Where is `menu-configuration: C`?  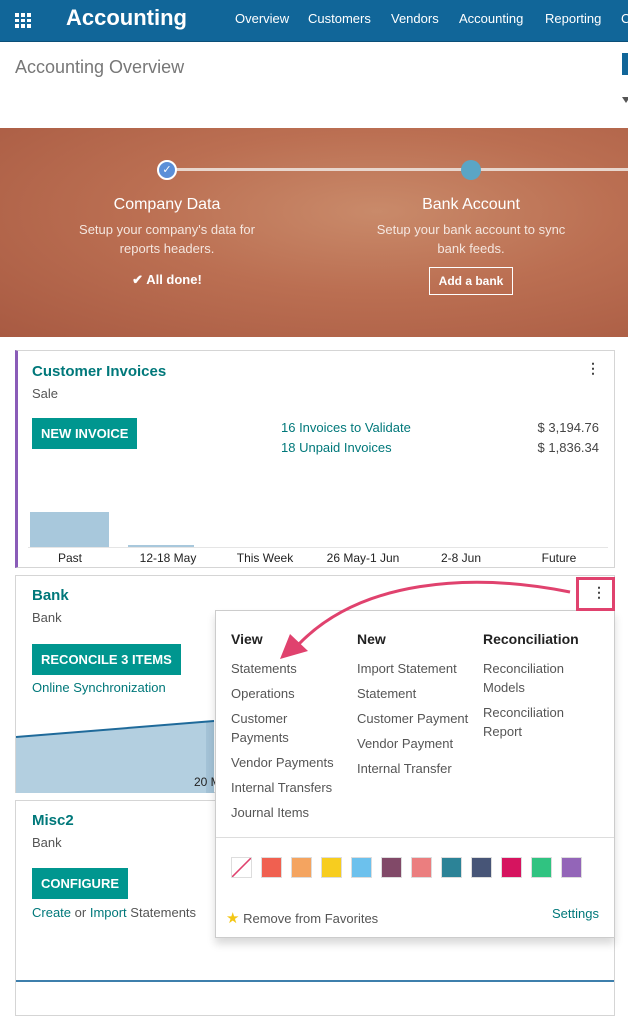 menu-configuration: C is located at coordinates (624, 18).